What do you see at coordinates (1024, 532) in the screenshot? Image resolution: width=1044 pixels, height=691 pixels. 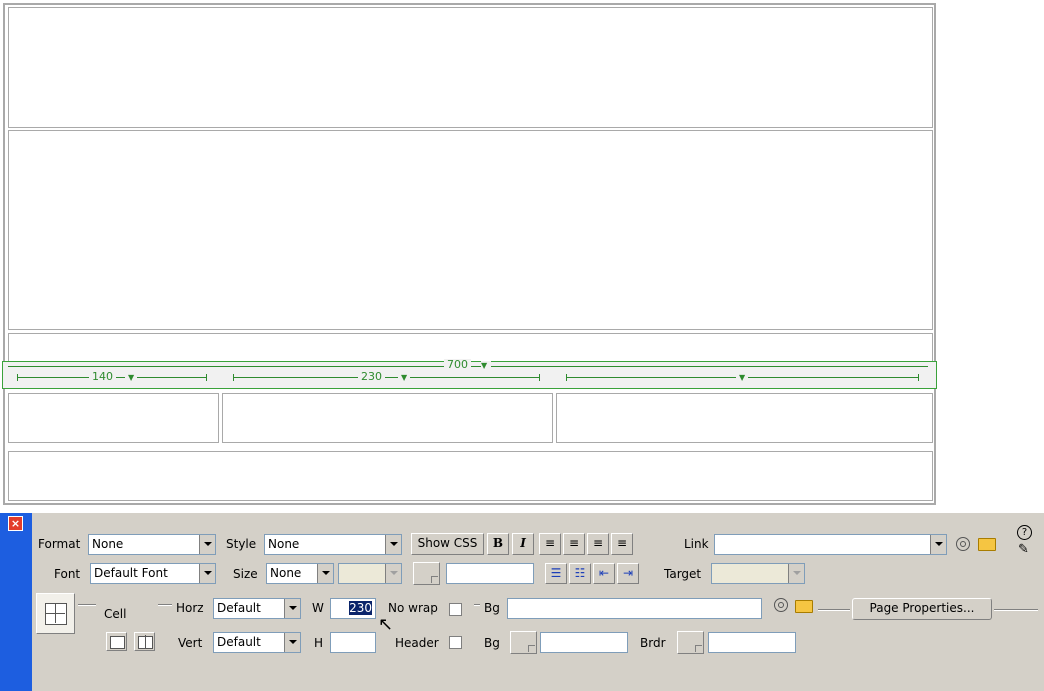 I see `question-icon: ?` at bounding box center [1024, 532].